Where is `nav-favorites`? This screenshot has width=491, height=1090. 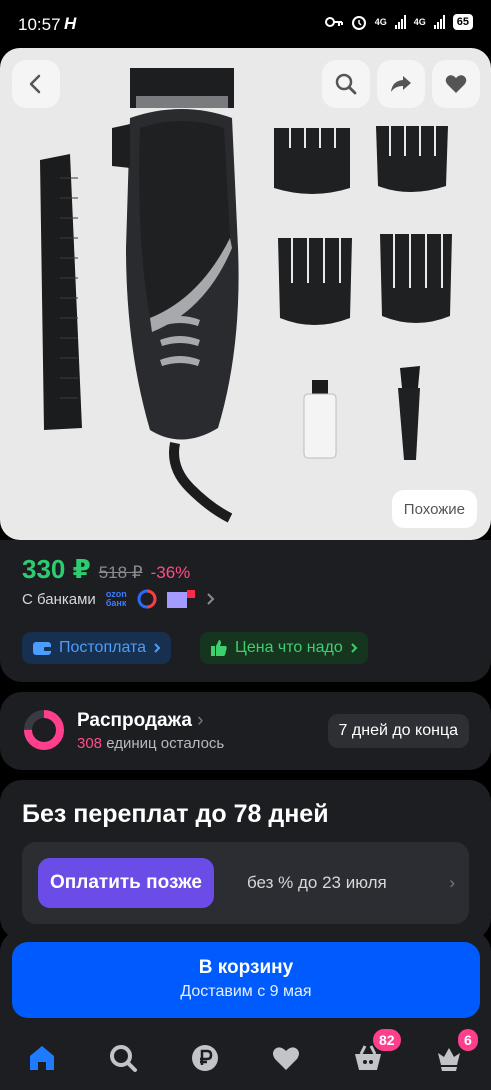
nav-favorites is located at coordinates (286, 1058).